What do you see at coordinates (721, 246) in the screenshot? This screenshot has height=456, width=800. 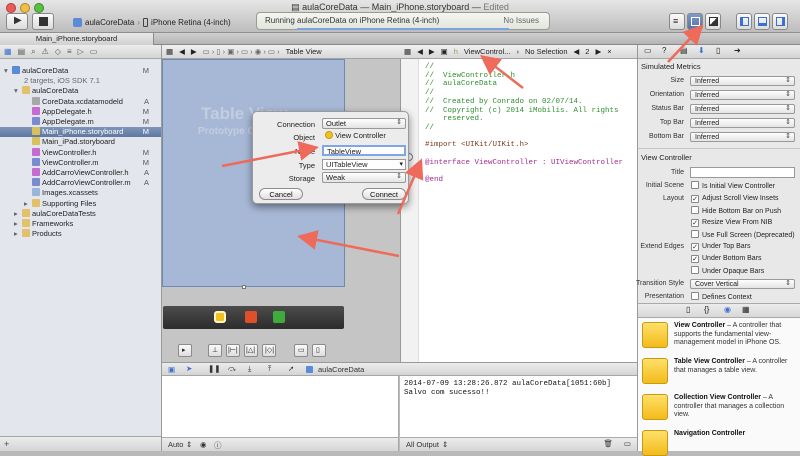 I see `under-top-bars-checkbox: ✓ Under Top Bars` at bounding box center [721, 246].